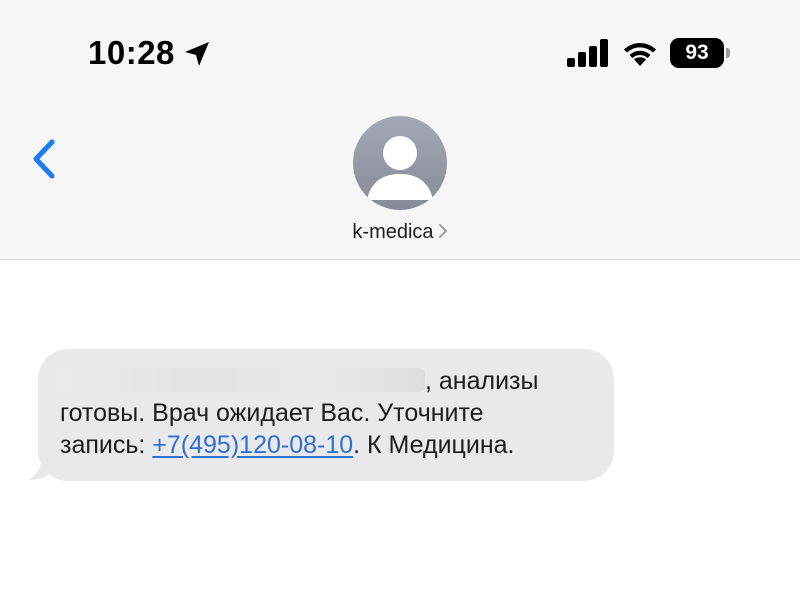  Describe the element at coordinates (728, 53) in the screenshot. I see `battery-cap` at that location.